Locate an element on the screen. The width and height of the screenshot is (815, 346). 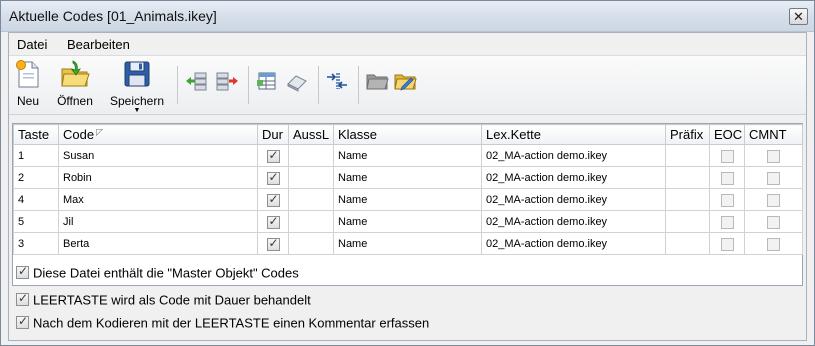
cell-taste: 4 is located at coordinates (36, 199).